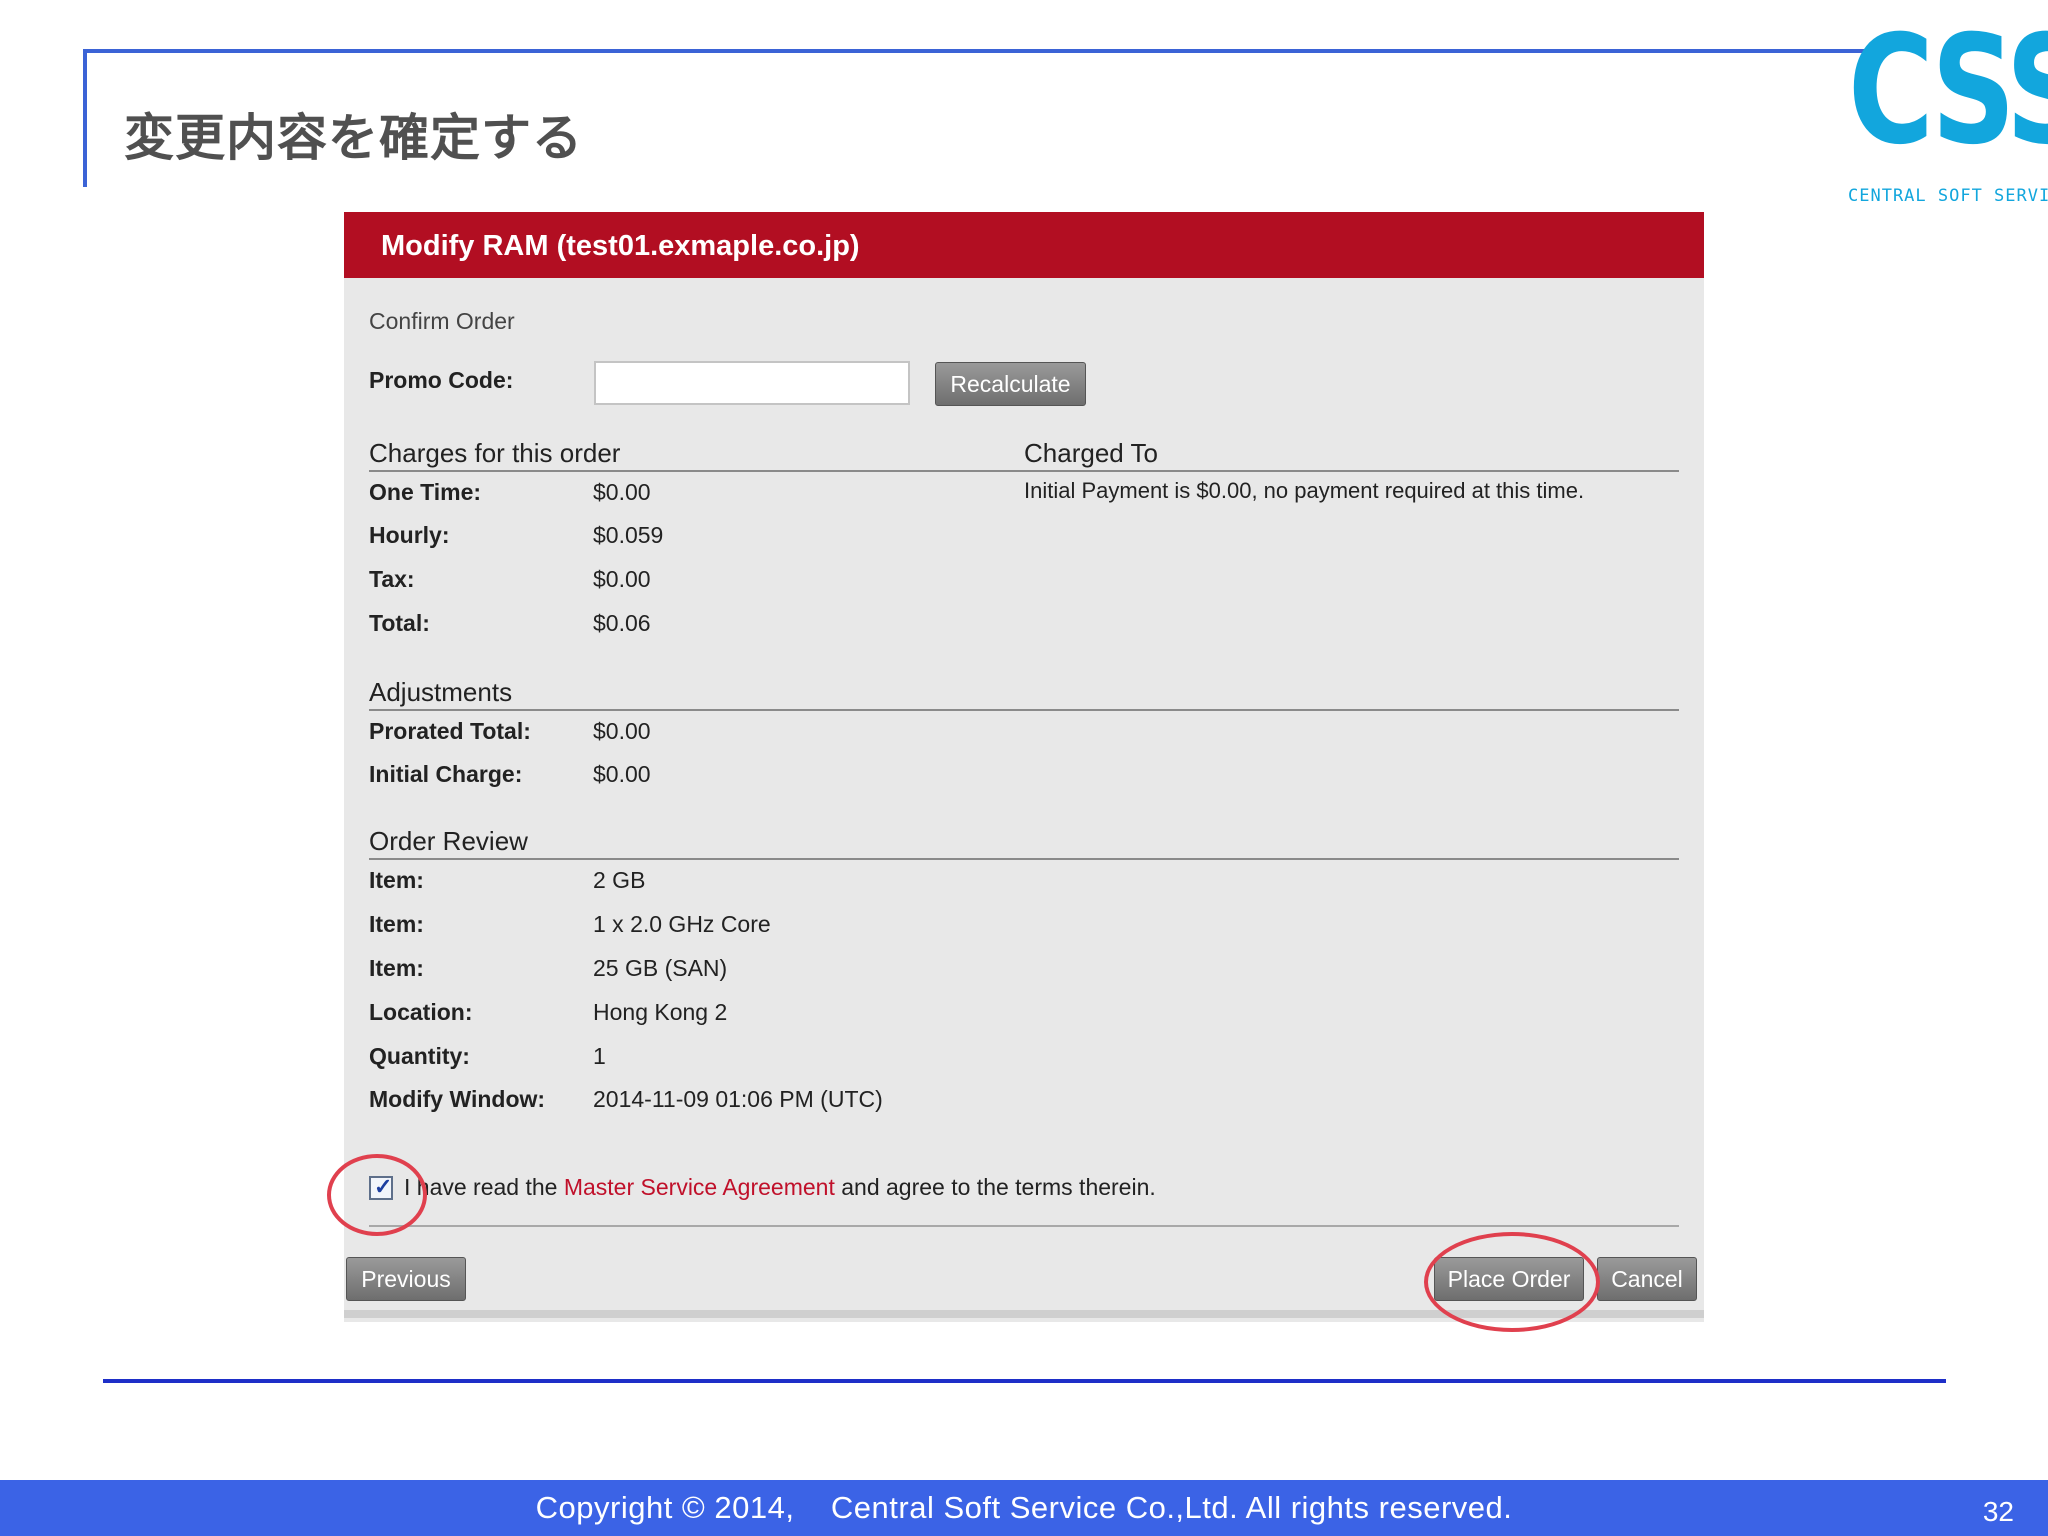  I want to click on master-service-agreement-link: Master Service Agreement, so click(699, 1187).